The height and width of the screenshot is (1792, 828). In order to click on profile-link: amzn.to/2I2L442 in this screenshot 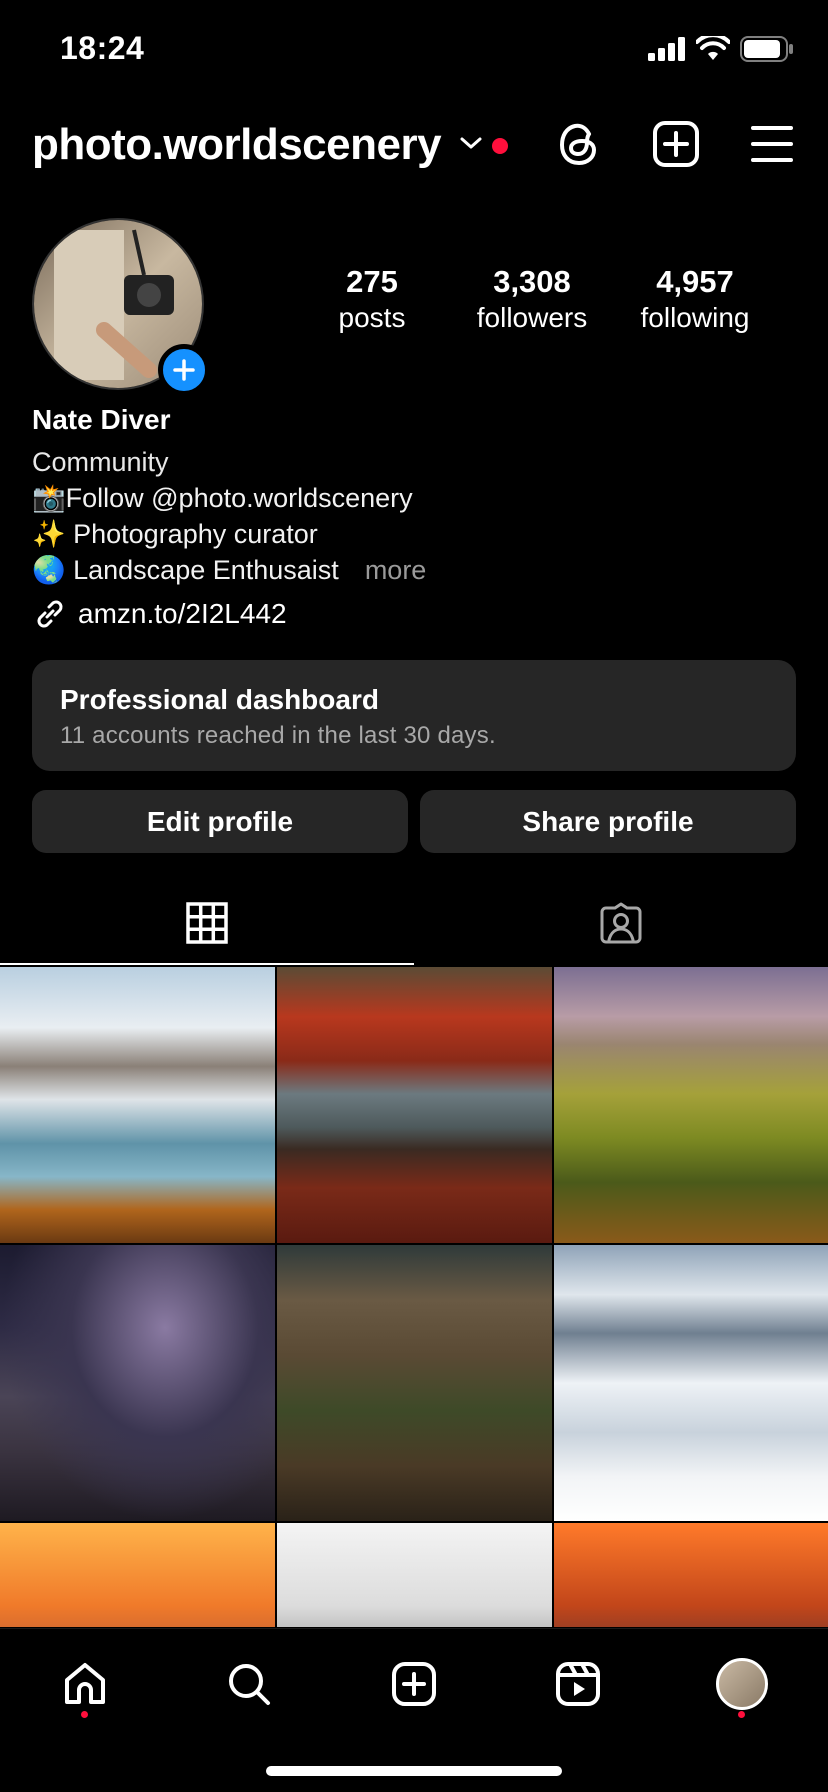, I will do `click(412, 614)`.